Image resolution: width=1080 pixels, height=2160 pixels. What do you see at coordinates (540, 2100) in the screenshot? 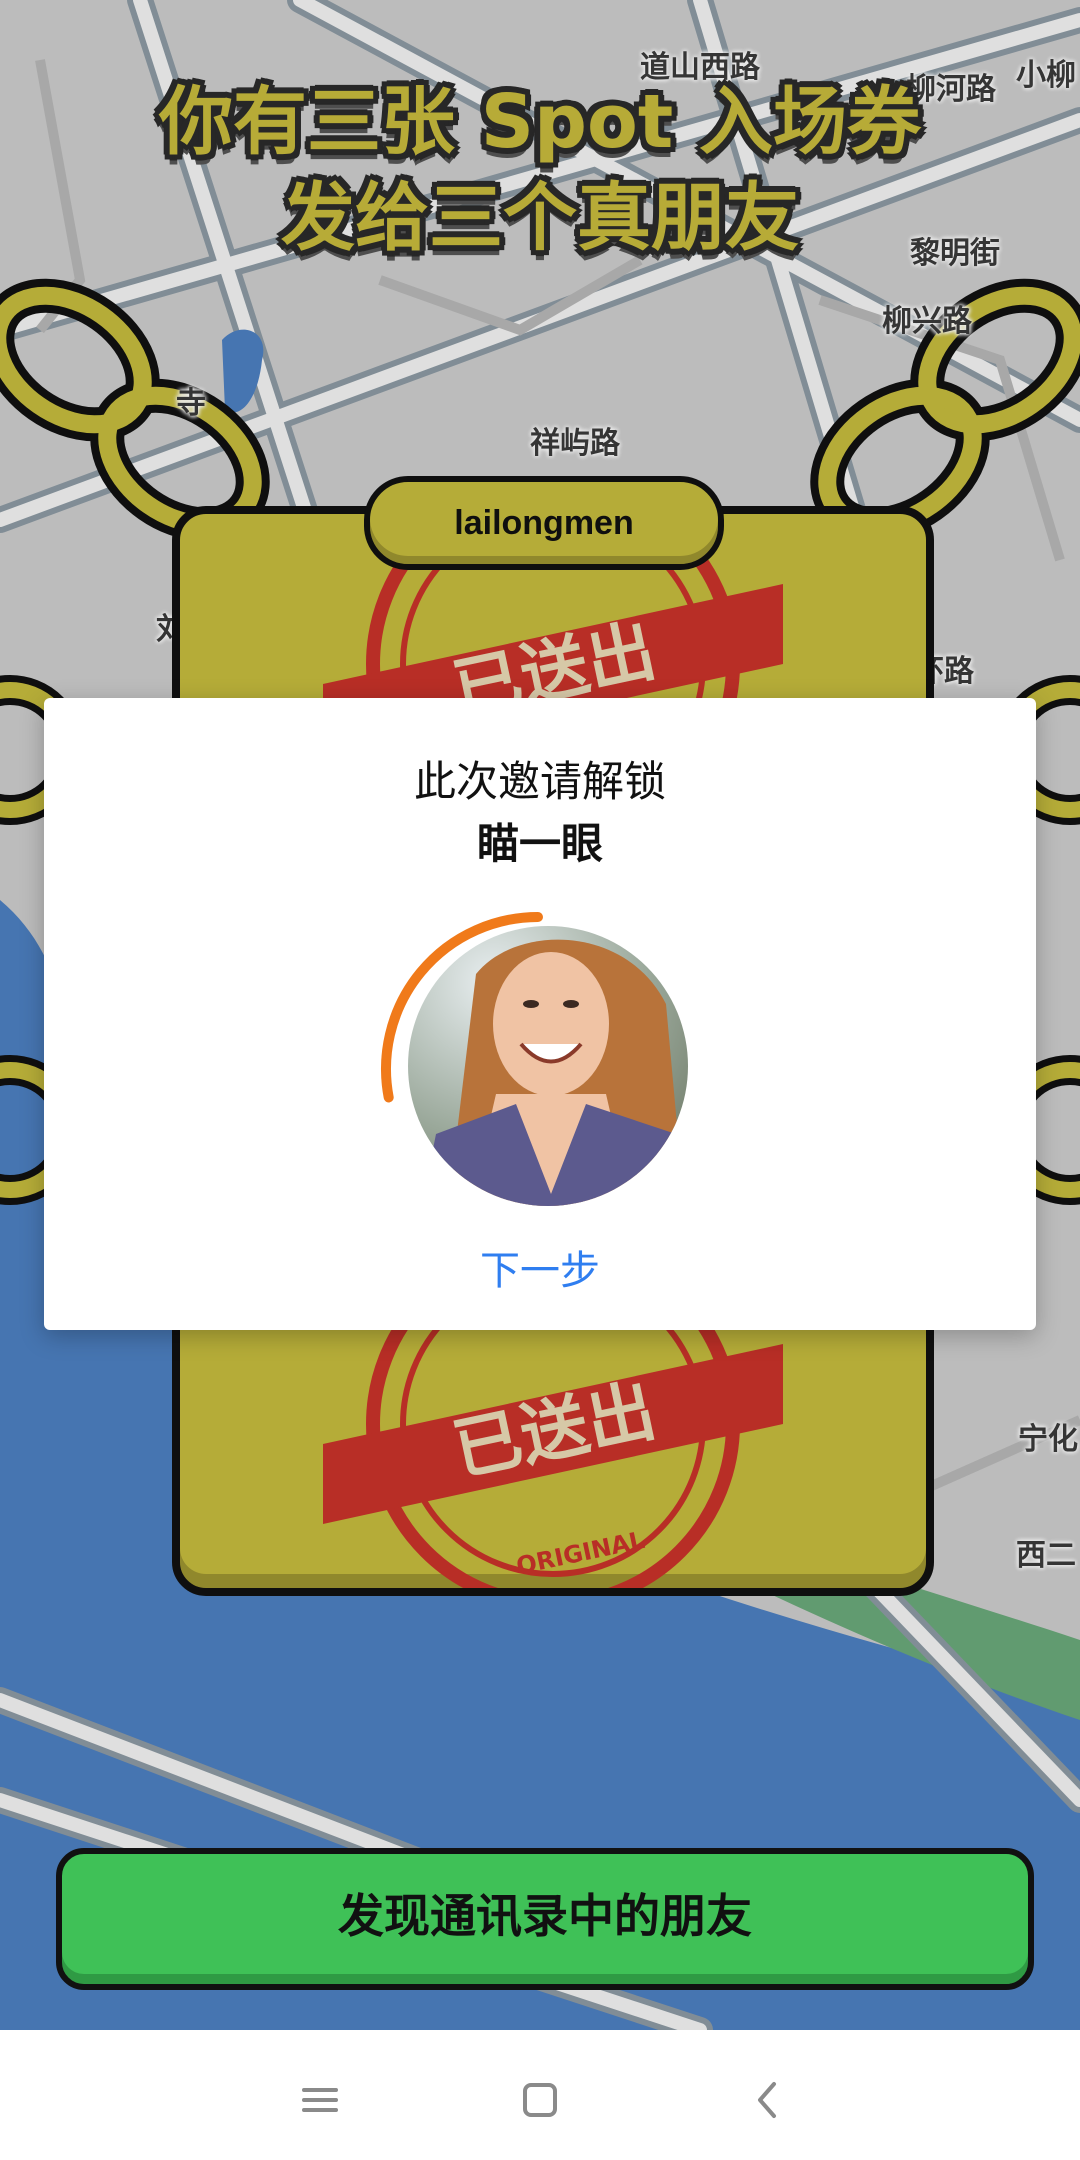
I see `home-square-icon` at bounding box center [540, 2100].